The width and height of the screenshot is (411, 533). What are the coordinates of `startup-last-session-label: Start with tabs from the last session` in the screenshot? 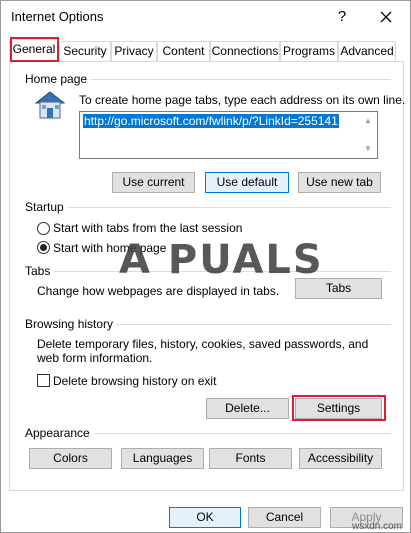 It's located at (147, 228).